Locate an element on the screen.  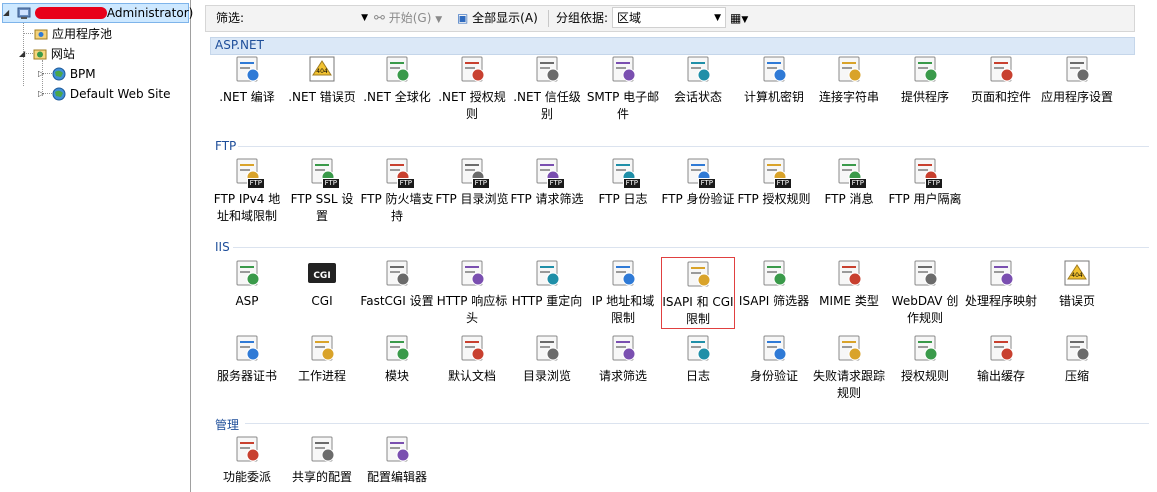
feature-item-label: HTTP 重定向 is located at coordinates (547, 301).